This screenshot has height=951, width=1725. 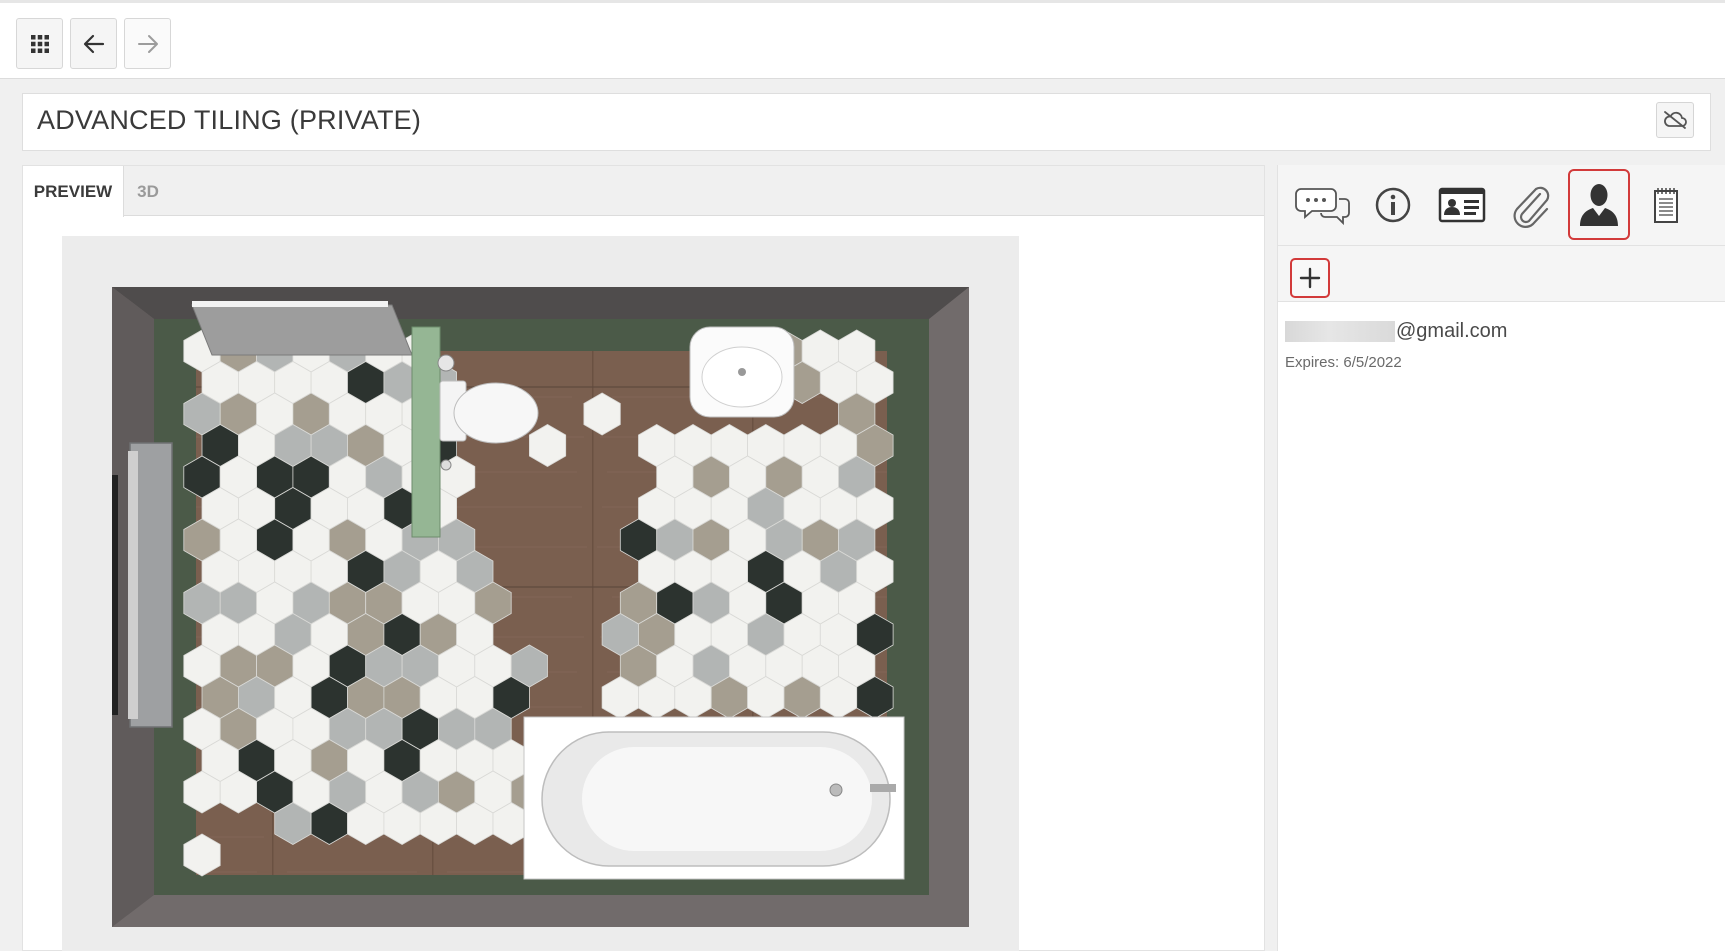 I want to click on arrow-left-icon, so click(x=93, y=43).